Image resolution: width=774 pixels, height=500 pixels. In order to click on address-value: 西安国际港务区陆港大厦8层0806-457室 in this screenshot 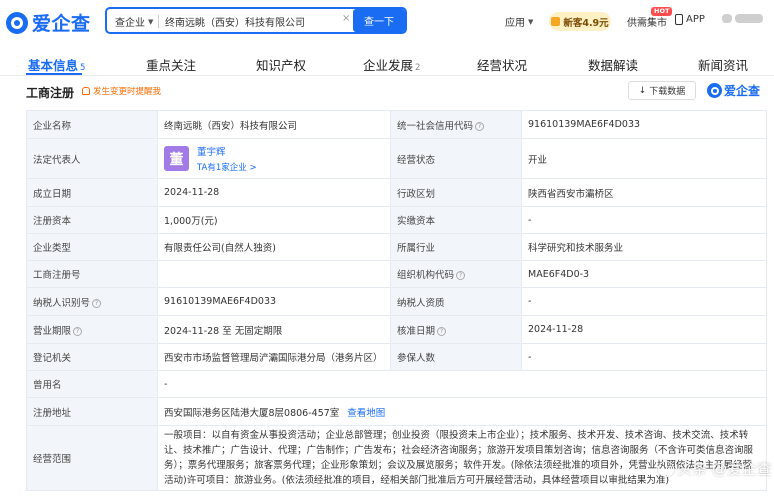, I will do `click(252, 413)`.